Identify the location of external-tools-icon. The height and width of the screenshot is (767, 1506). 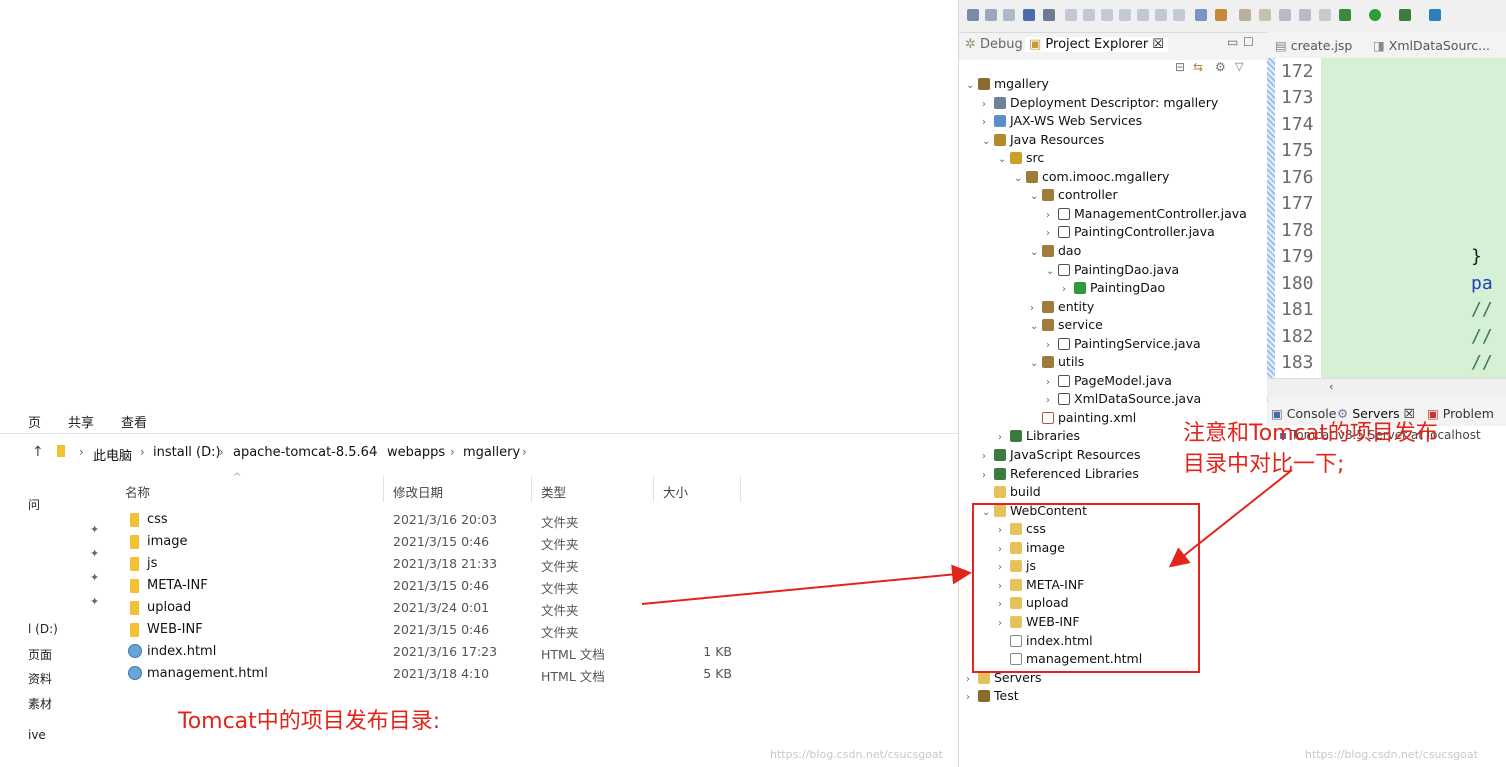
(1435, 15).